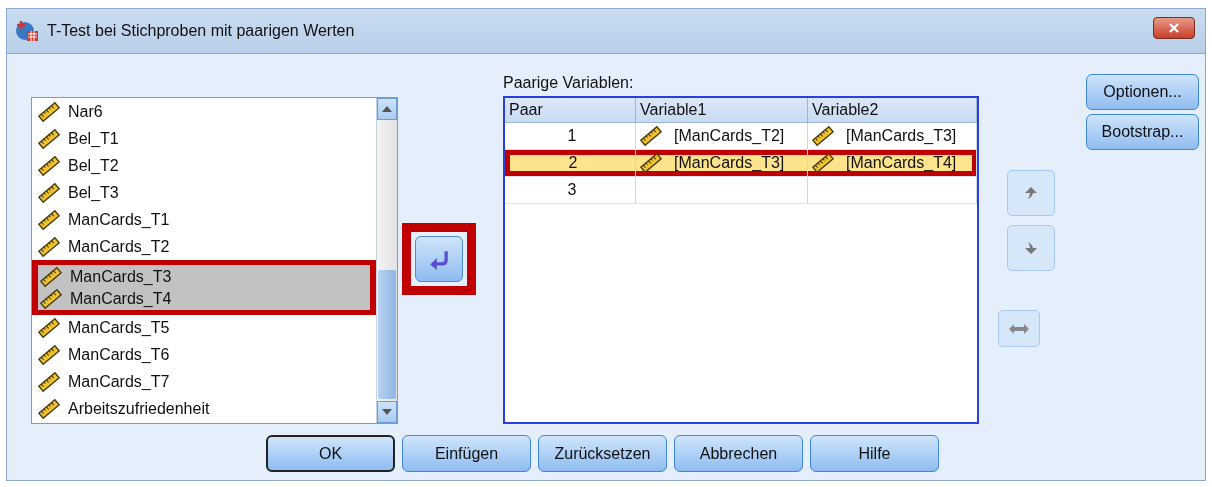 The width and height of the screenshot is (1212, 487). Describe the element at coordinates (204, 328) in the screenshot. I see `variable-item: ManCards_T5` at that location.